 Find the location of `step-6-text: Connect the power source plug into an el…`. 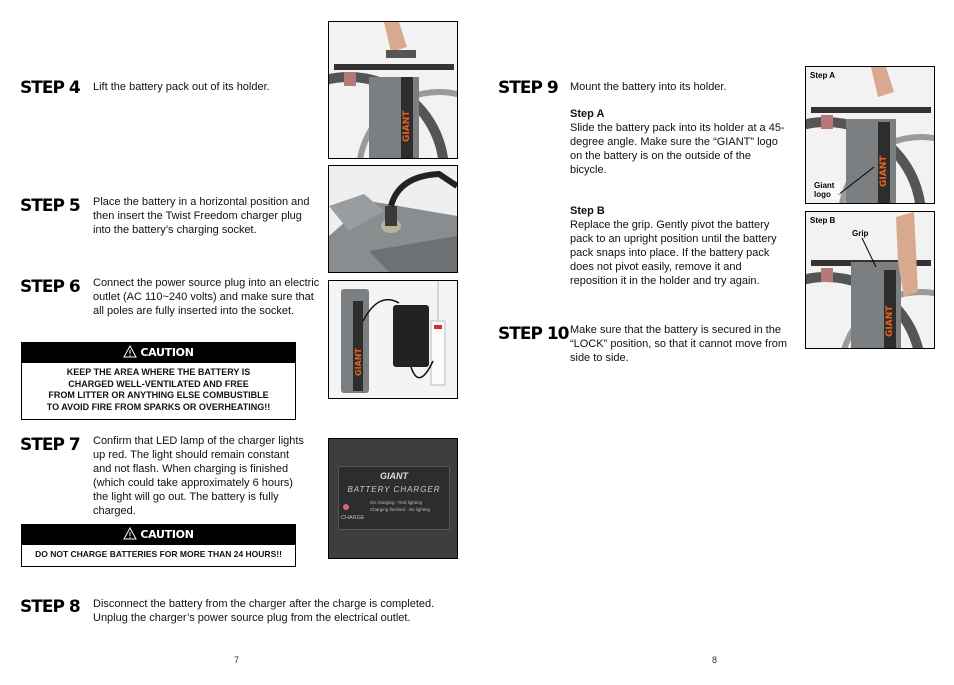

step-6-text: Connect the power source plug into an el… is located at coordinates (206, 297).